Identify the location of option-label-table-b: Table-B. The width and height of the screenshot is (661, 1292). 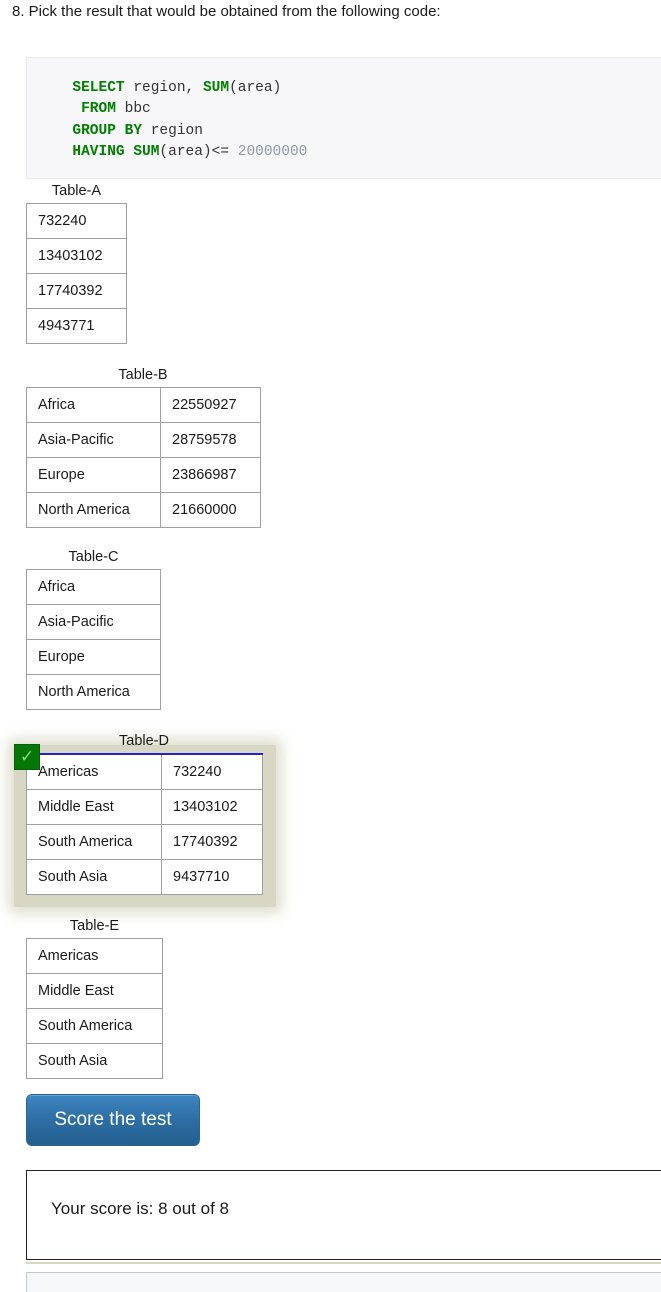
(143, 375).